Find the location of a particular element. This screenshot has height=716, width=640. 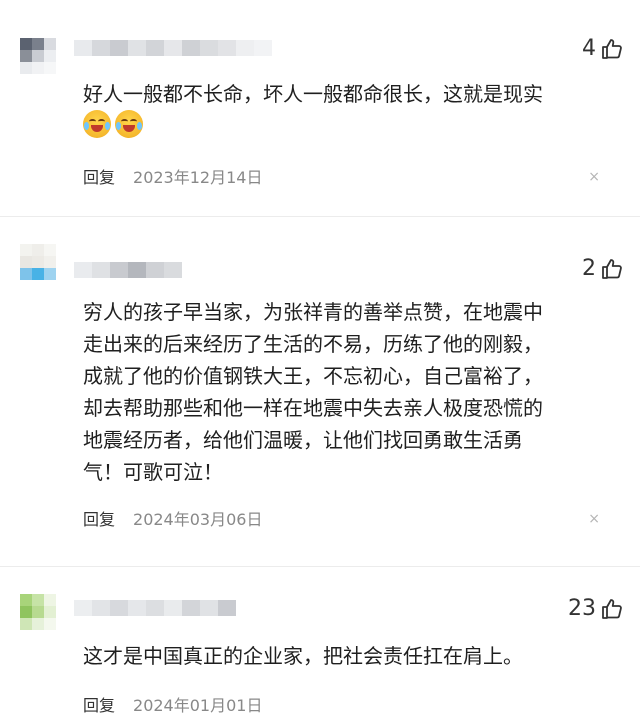

comment-meta: 回复 2023年12月14日 is located at coordinates (172, 176).